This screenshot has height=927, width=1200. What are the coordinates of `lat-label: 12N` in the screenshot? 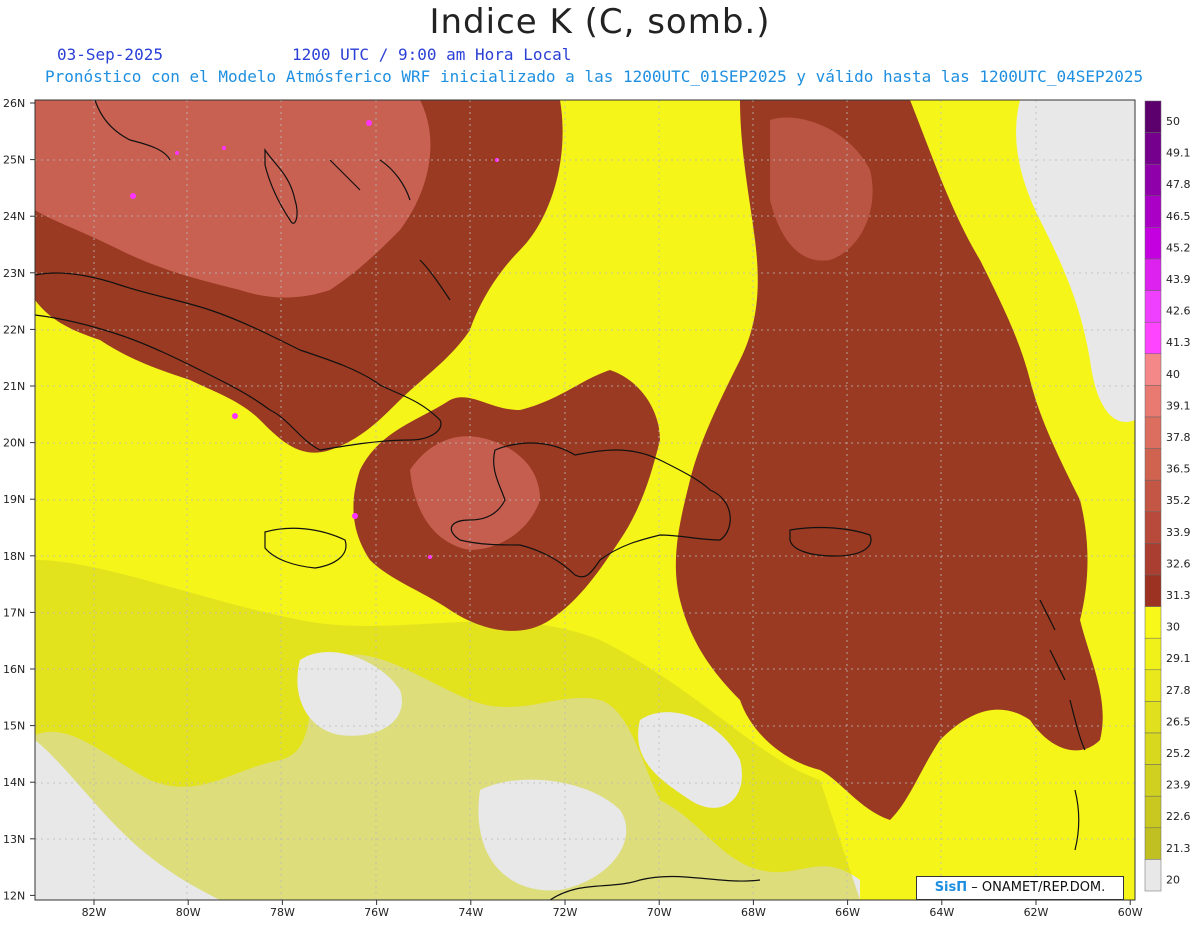 It's located at (14, 895).